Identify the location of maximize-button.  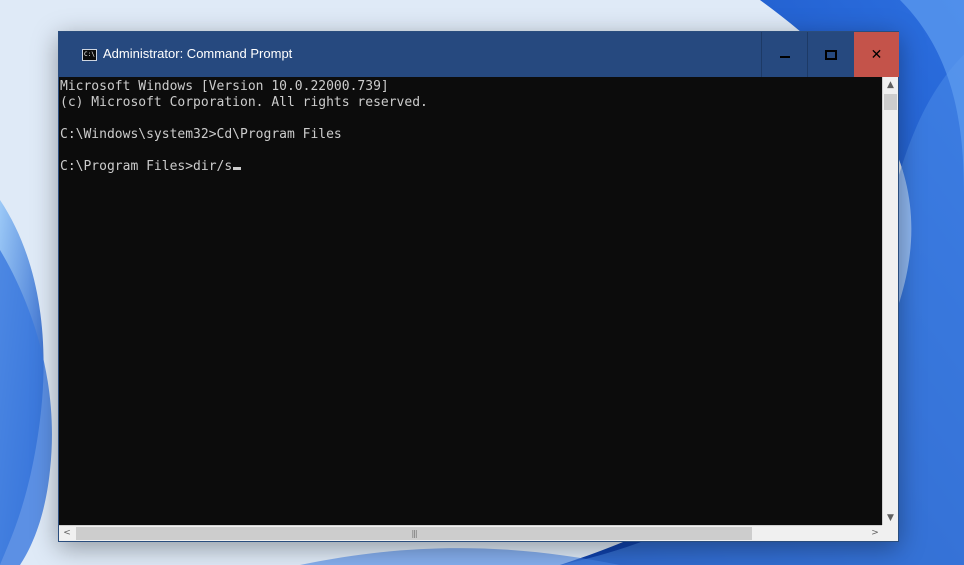
(830, 54).